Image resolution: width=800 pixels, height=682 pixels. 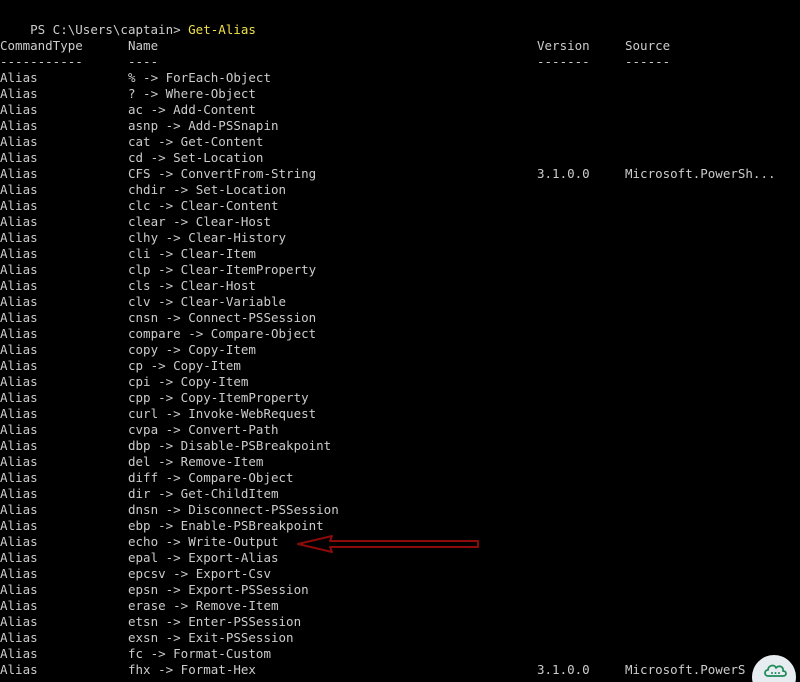 What do you see at coordinates (196, 461) in the screenshot?
I see `cell-name: del -> Remove-Item` at bounding box center [196, 461].